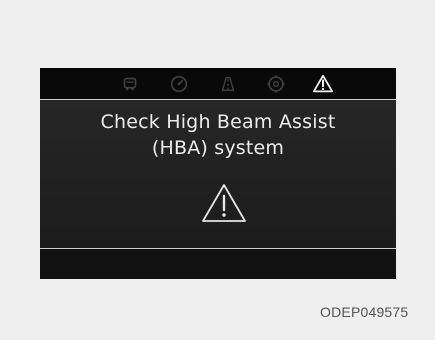  What do you see at coordinates (364, 312) in the screenshot?
I see `image-code: ODEP049575` at bounding box center [364, 312].